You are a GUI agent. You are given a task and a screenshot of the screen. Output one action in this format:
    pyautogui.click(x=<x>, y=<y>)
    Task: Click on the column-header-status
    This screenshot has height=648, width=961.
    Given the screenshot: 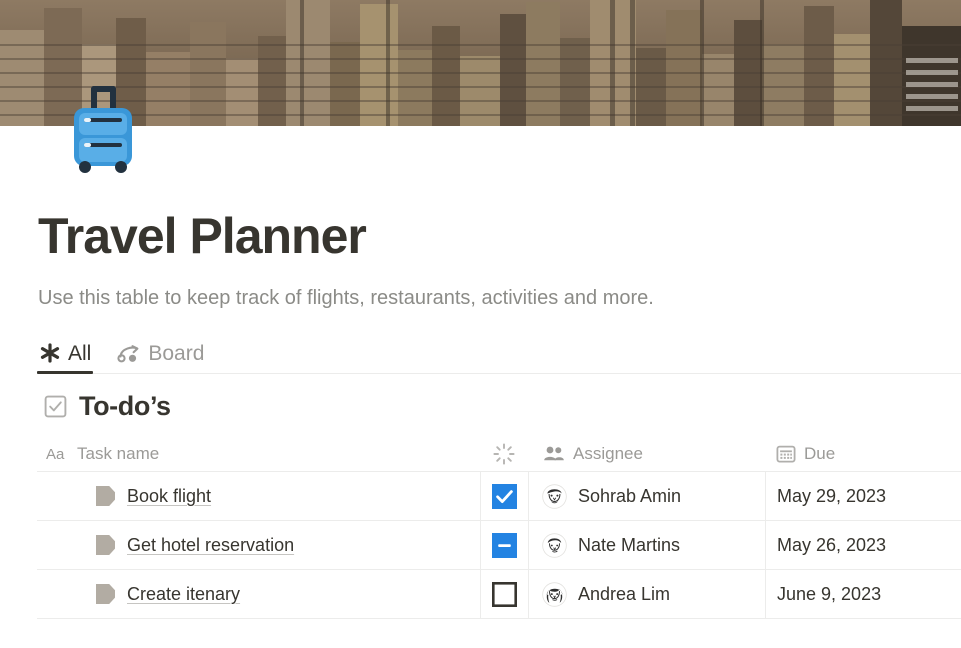 What is the action you would take?
    pyautogui.click(x=504, y=453)
    